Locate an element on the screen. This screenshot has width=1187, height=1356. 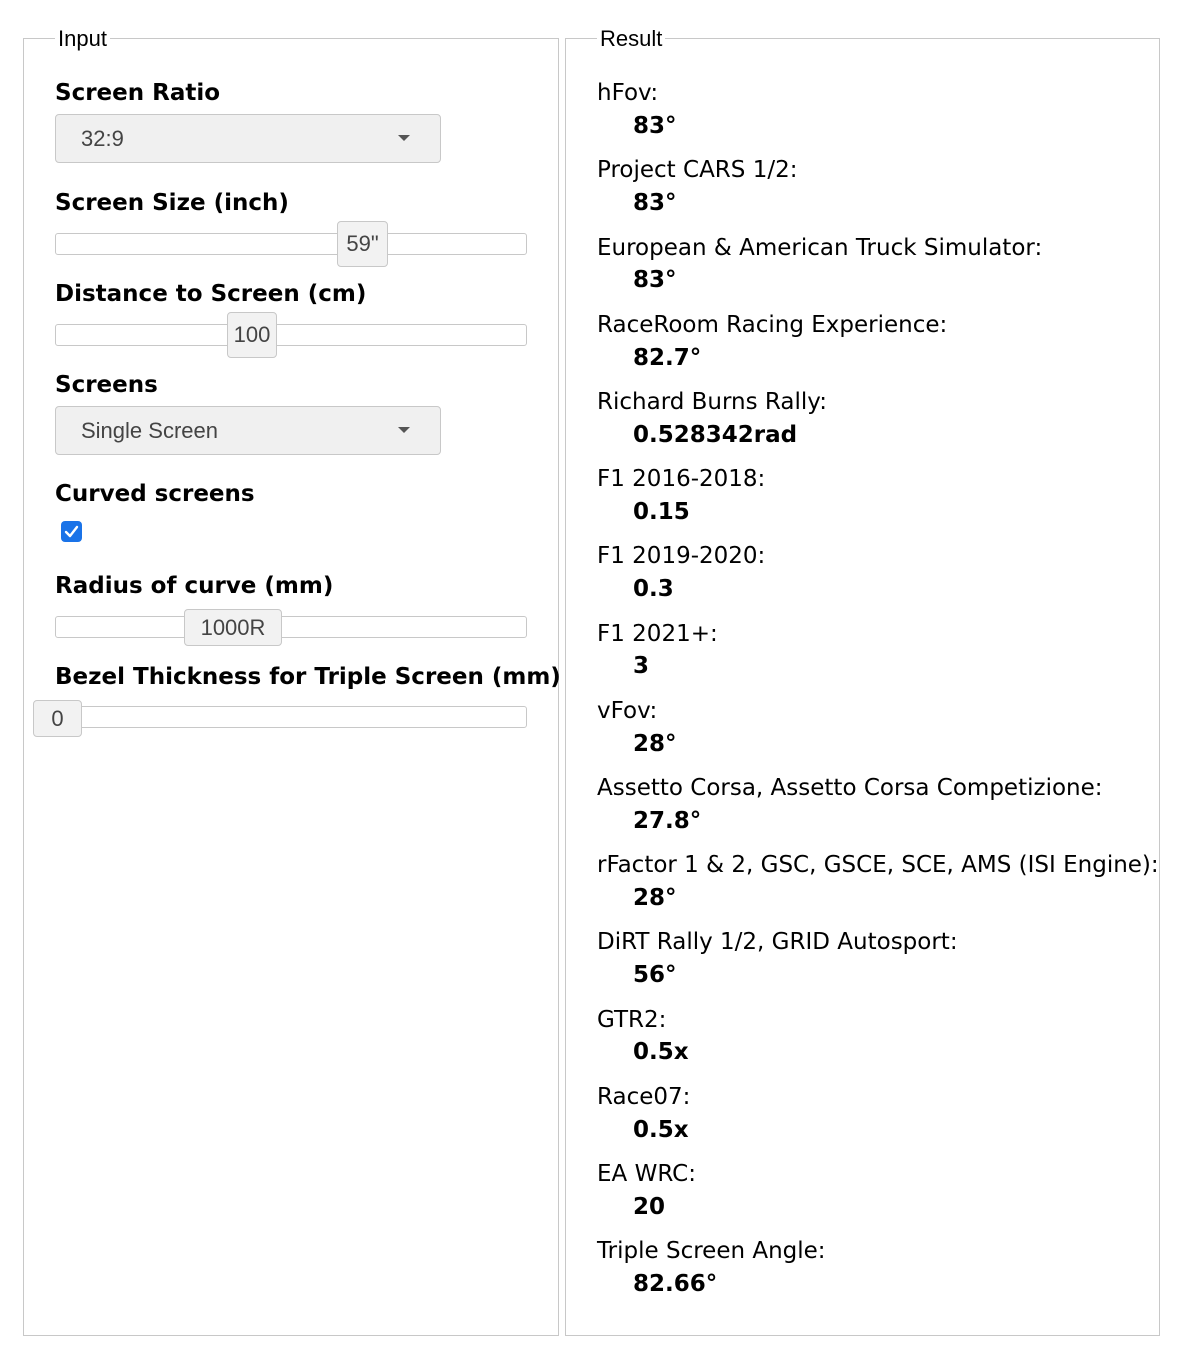
result-label: Race07: is located at coordinates (644, 1097).